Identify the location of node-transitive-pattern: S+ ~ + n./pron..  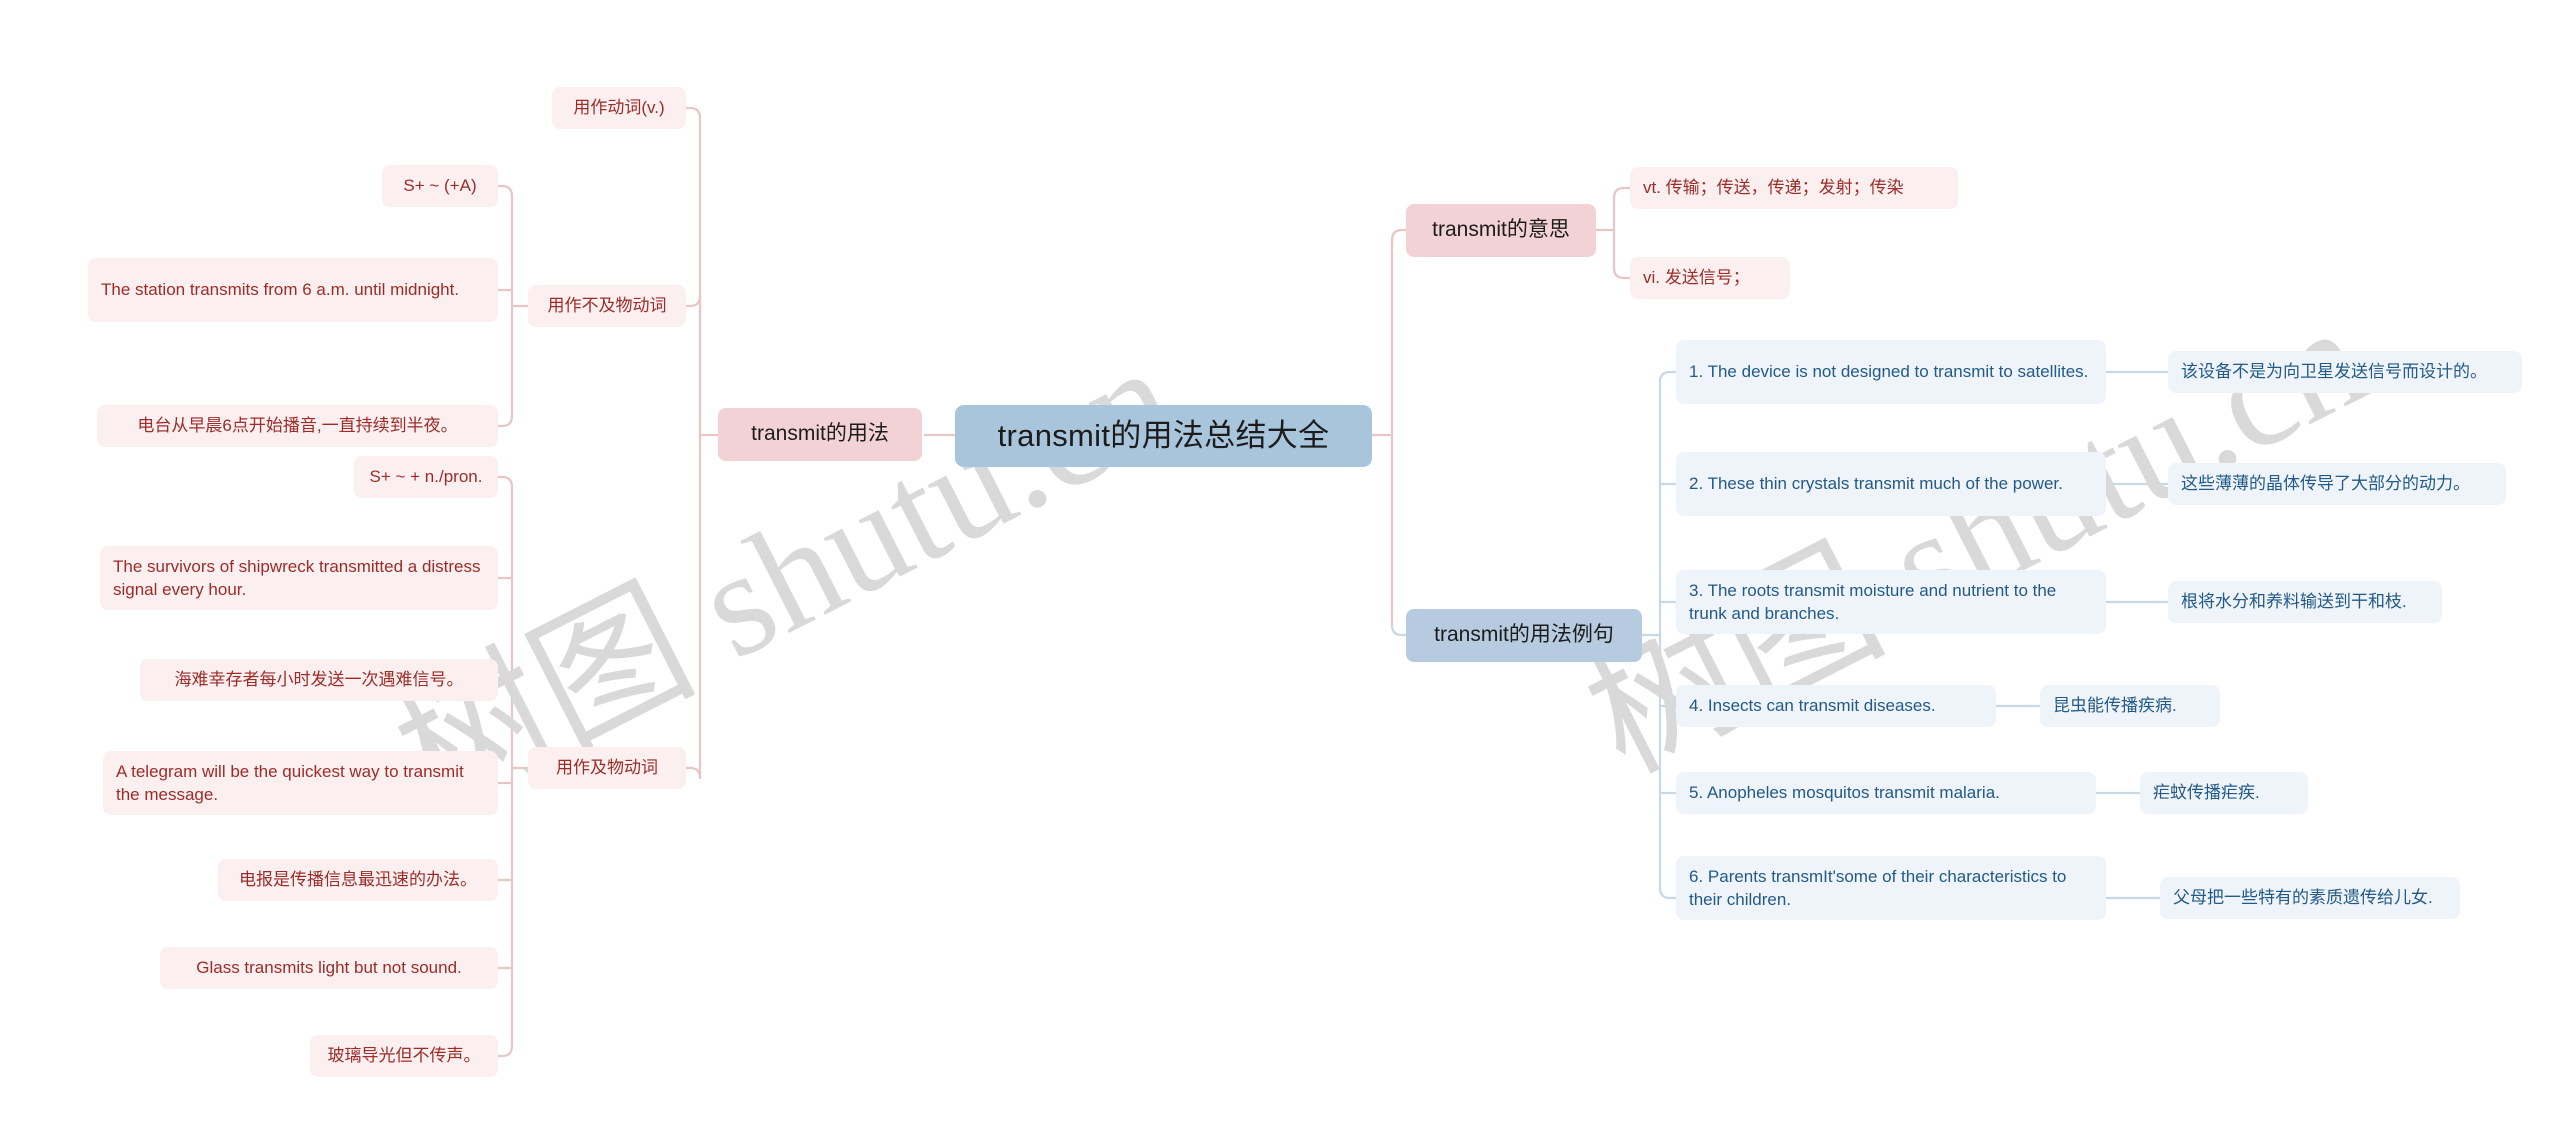
(426, 477).